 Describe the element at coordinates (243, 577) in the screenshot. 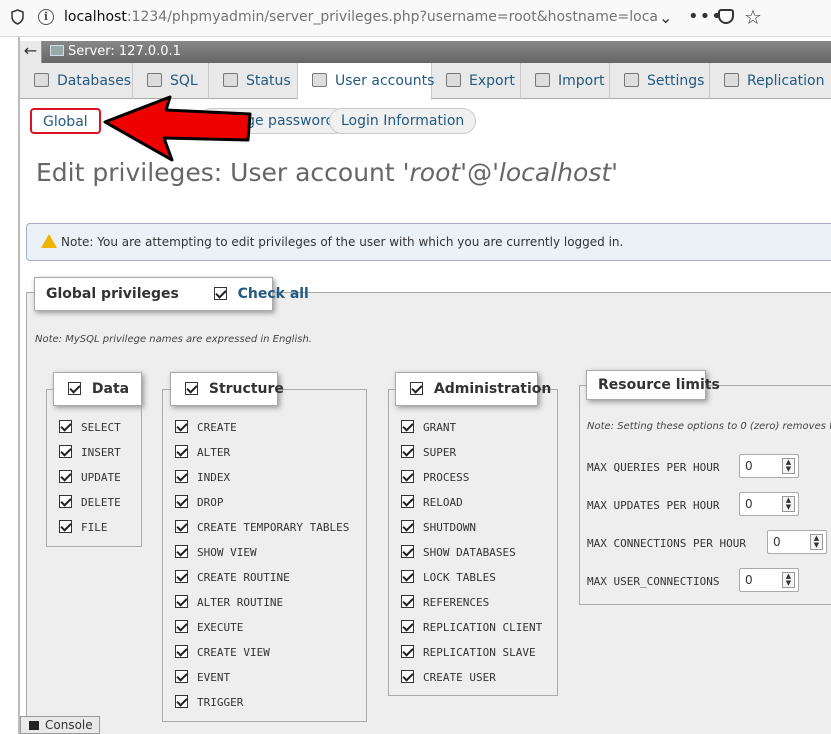

I see `privilege-label: CREATE ROUTINE` at that location.